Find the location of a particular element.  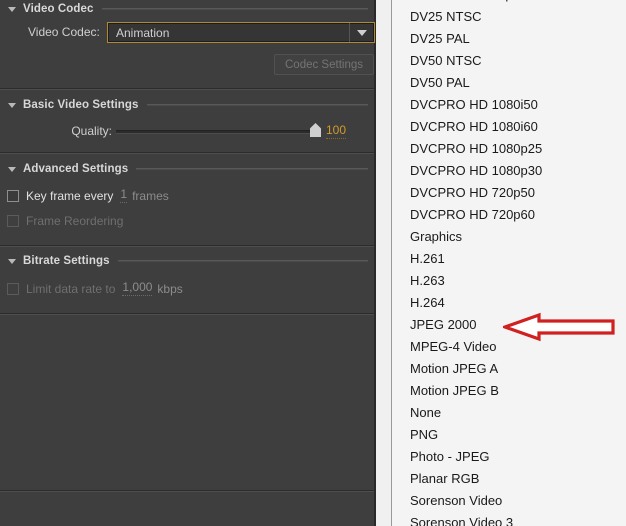

quality-slider-track is located at coordinates (216, 132).